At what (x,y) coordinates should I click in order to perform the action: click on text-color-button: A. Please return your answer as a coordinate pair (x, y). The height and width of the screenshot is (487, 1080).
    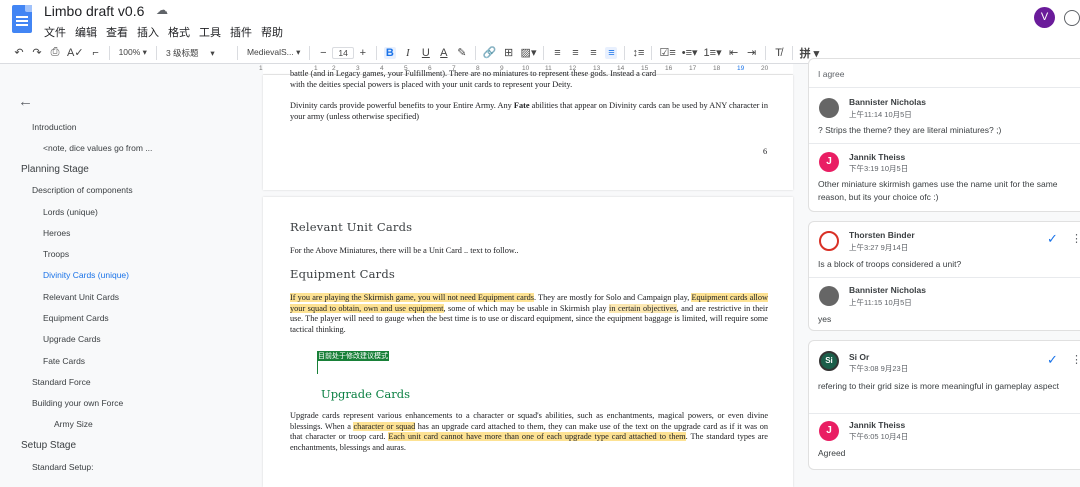
    Looking at the image, I should click on (444, 53).